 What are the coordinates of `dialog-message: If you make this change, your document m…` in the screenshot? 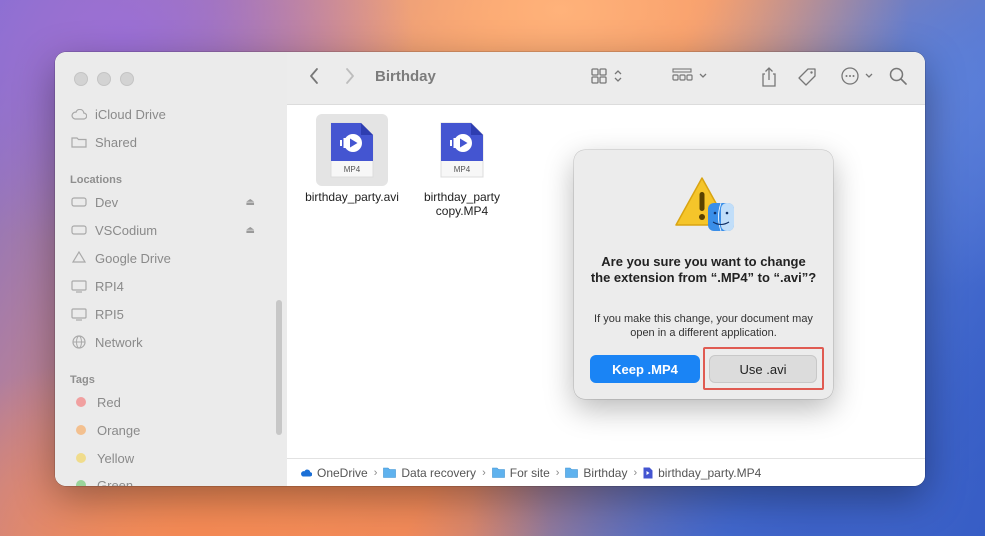 It's located at (703, 326).